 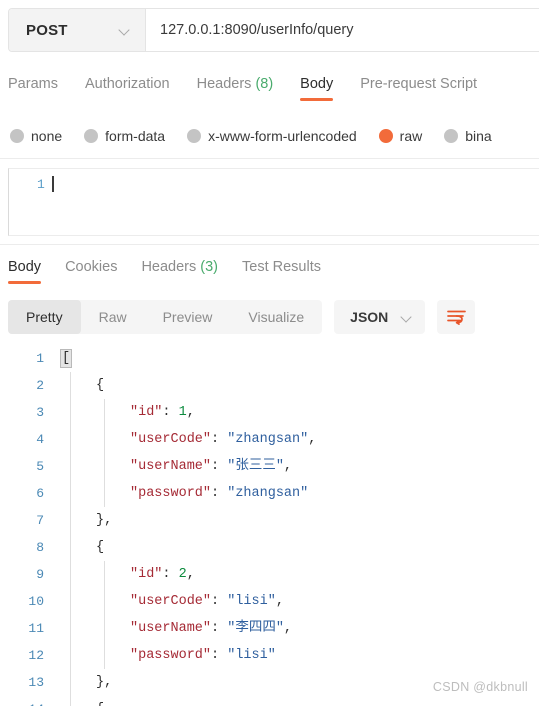 What do you see at coordinates (269, 158) in the screenshot?
I see `divider-above-body-editor` at bounding box center [269, 158].